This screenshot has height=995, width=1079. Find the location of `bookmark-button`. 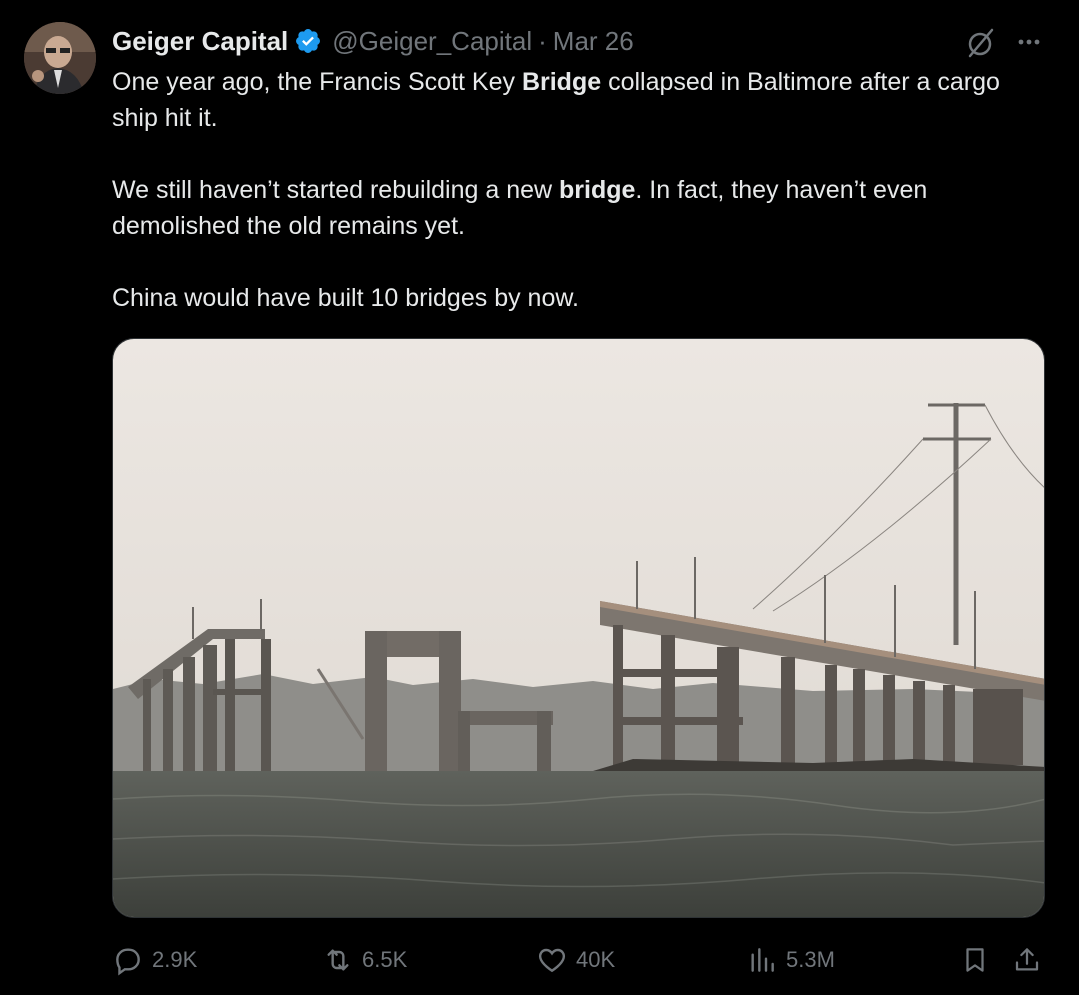

bookmark-button is located at coordinates (975, 960).